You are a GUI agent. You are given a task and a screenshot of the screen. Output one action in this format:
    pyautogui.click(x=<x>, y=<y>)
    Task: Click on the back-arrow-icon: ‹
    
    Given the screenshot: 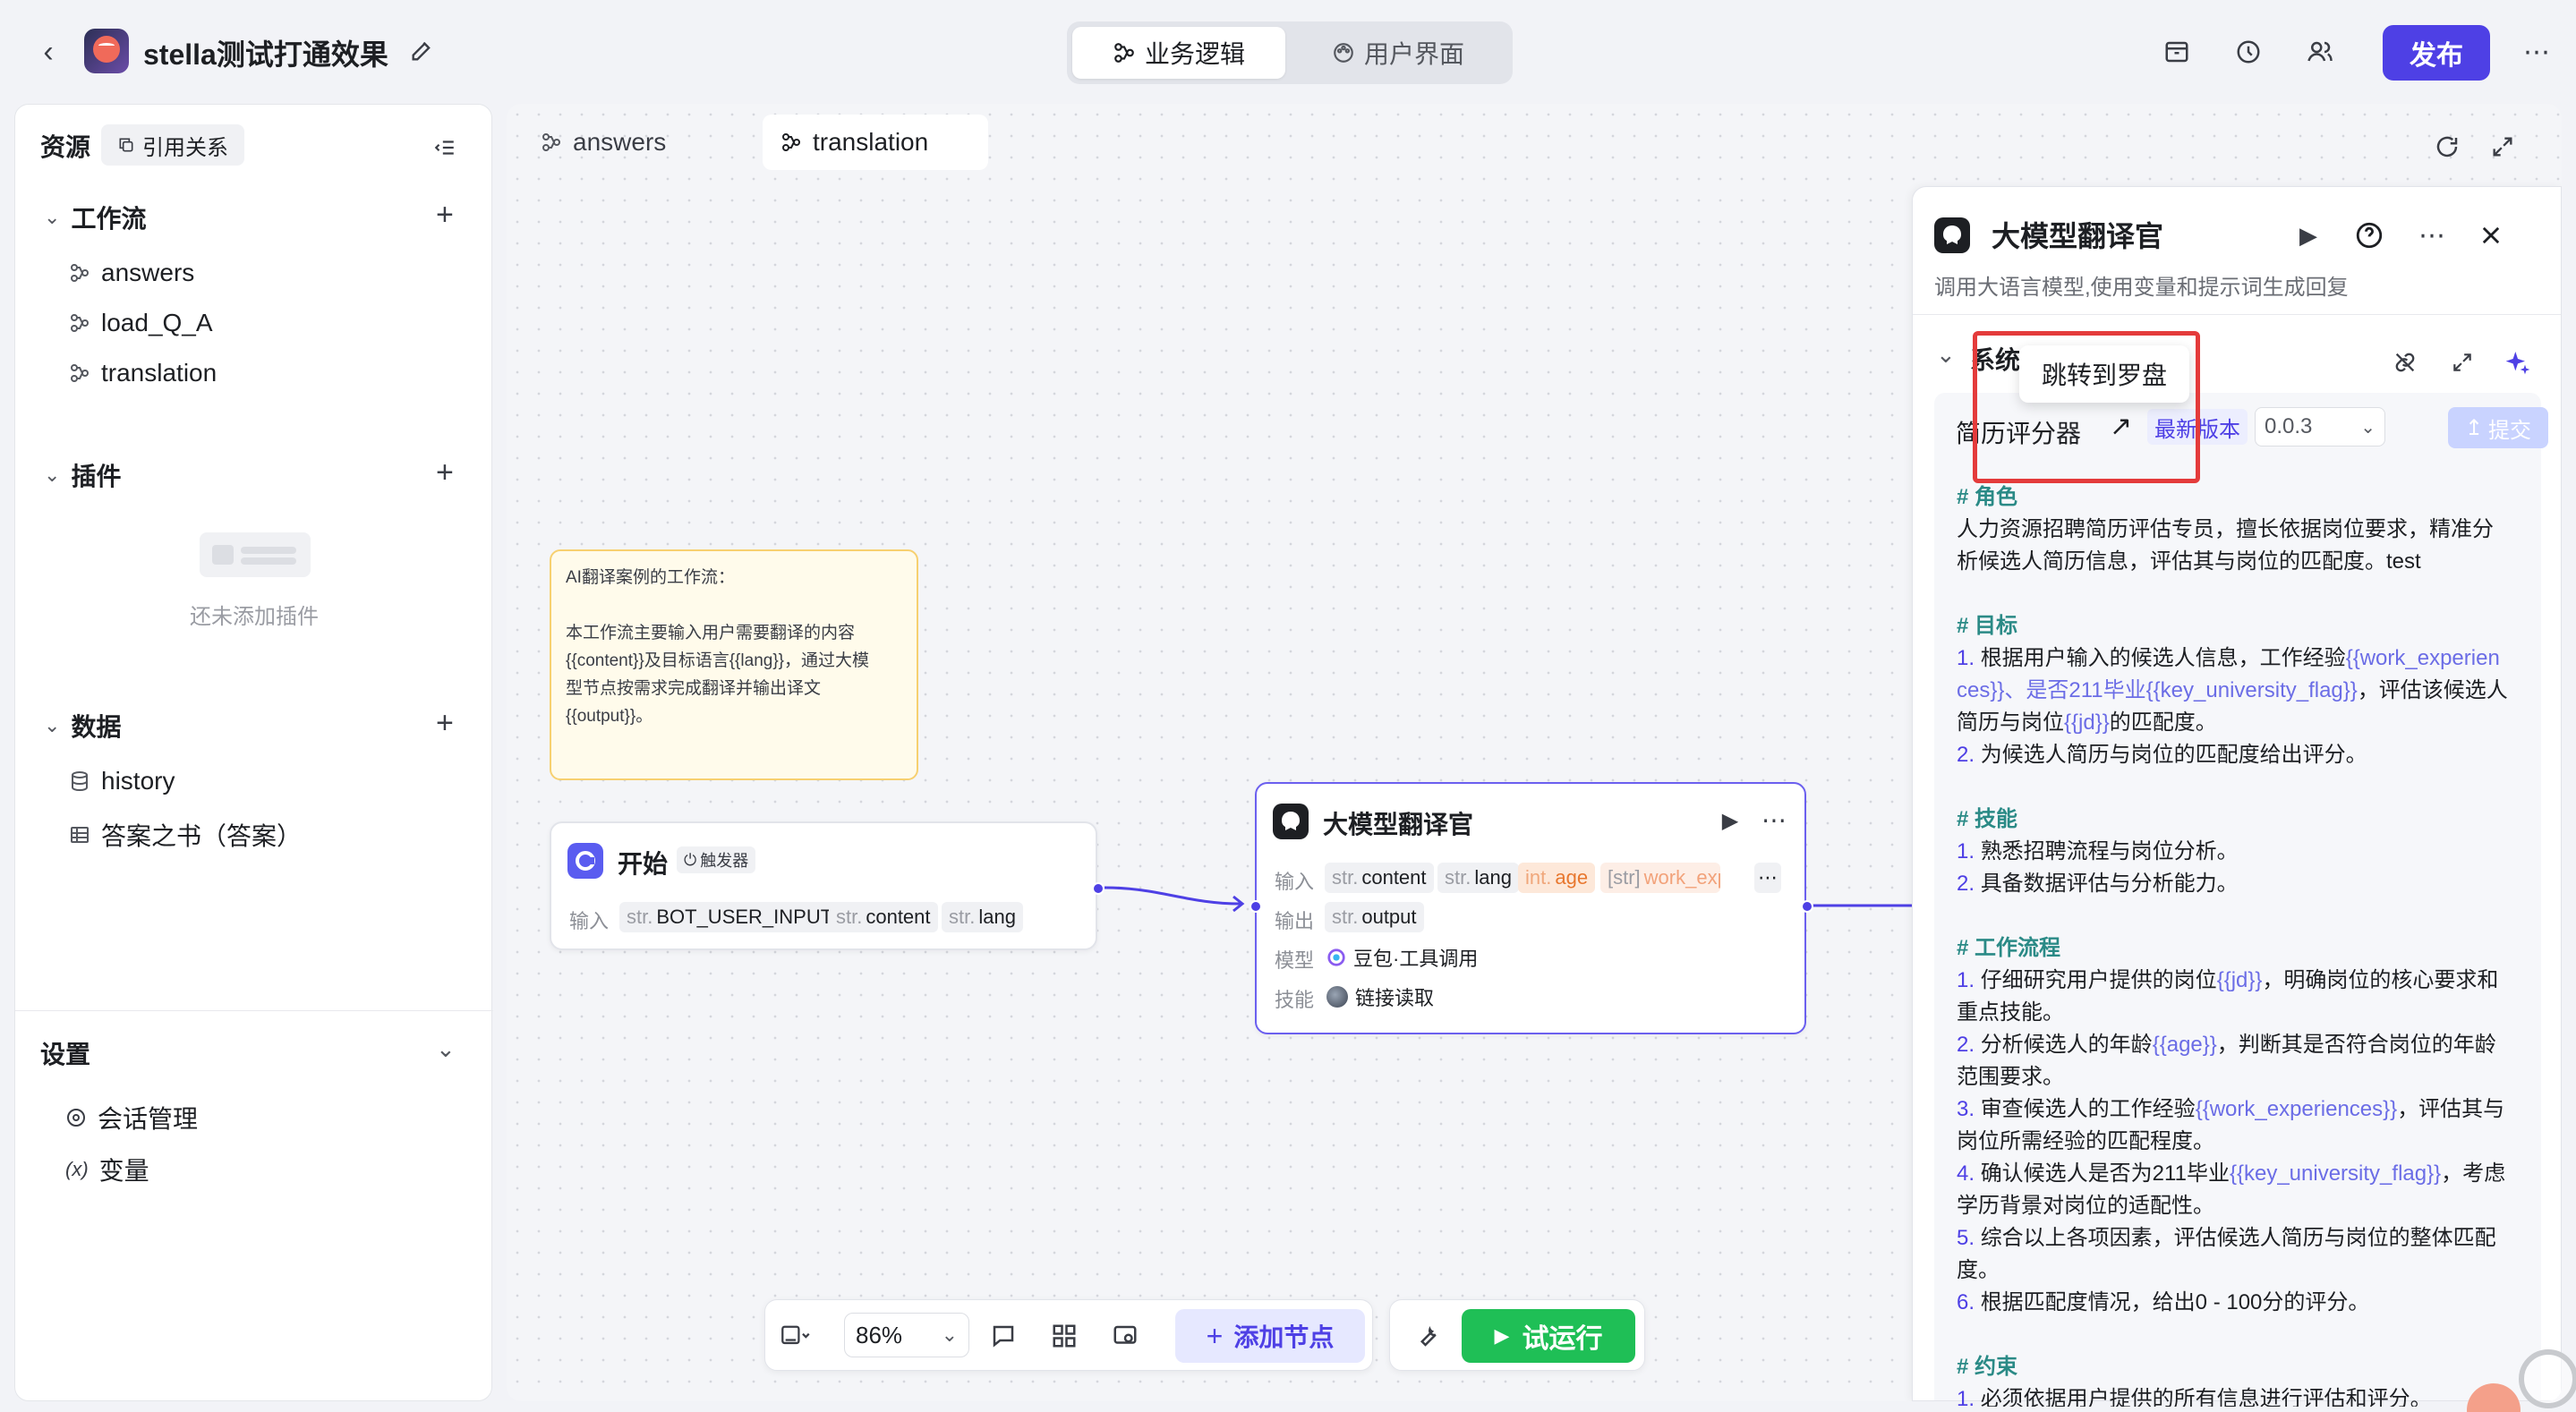 What is the action you would take?
    pyautogui.click(x=48, y=52)
    